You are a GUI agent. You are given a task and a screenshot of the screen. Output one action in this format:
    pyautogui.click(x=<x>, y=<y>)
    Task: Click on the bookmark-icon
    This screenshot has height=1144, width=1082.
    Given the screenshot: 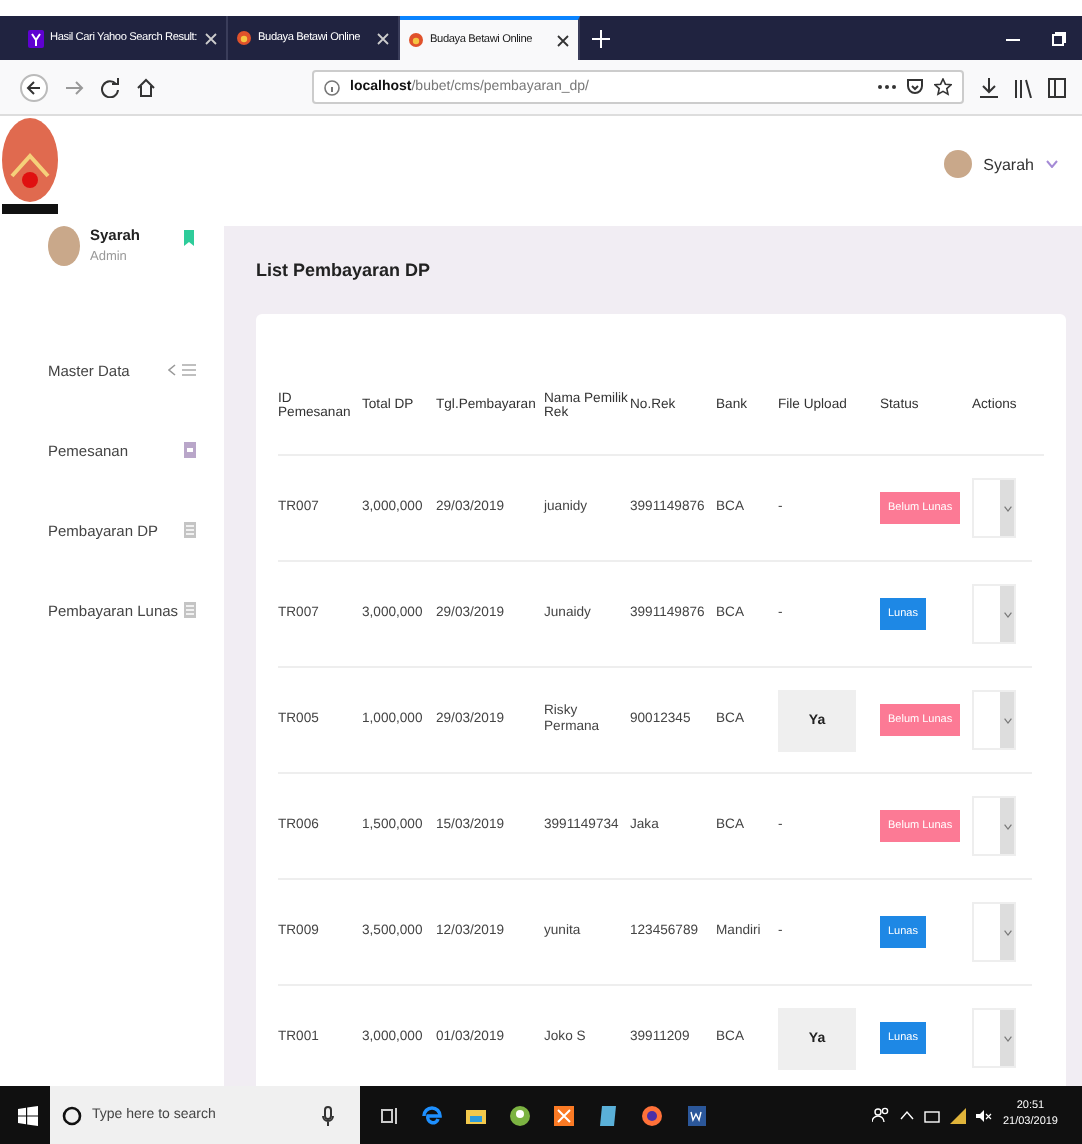 What is the action you would take?
    pyautogui.click(x=189, y=238)
    